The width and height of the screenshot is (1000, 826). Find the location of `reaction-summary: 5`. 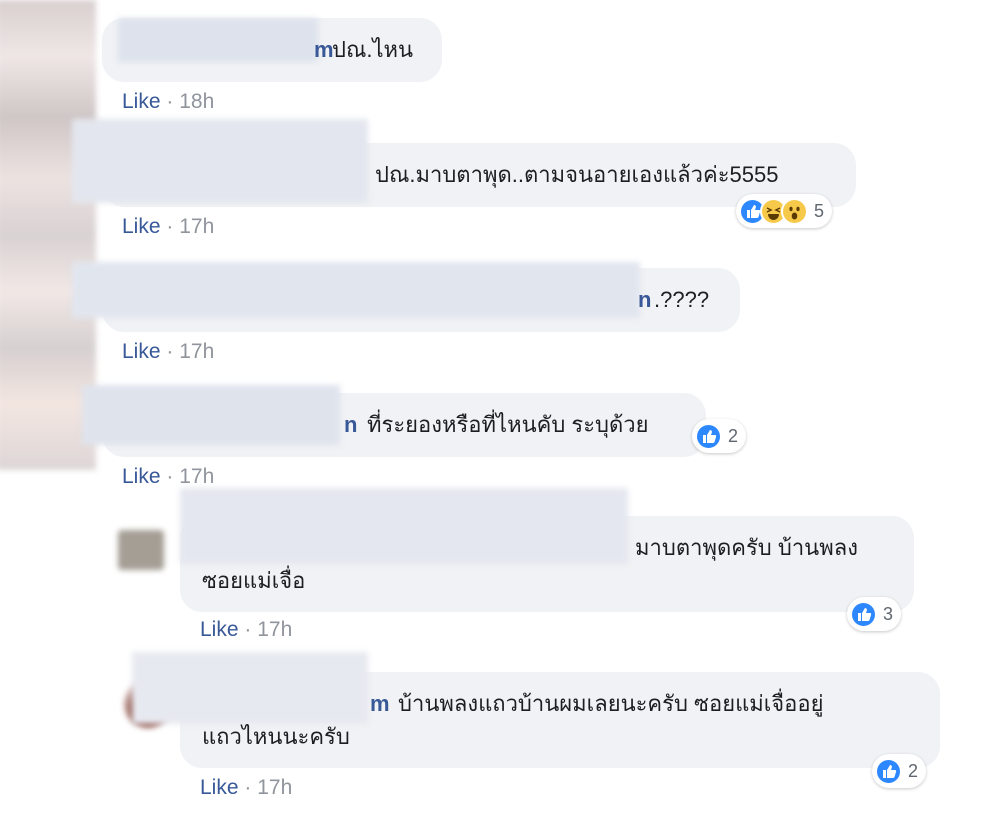

reaction-summary: 5 is located at coordinates (784, 211).